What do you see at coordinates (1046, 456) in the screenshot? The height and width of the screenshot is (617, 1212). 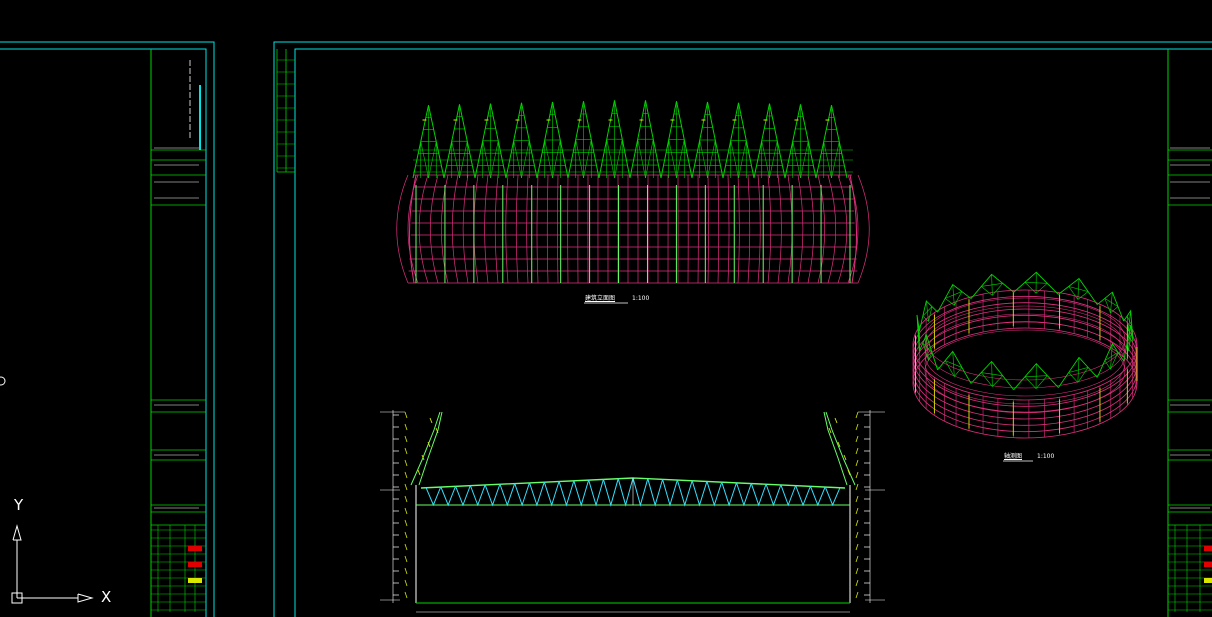 I see `axonometric-scale: 1:100` at bounding box center [1046, 456].